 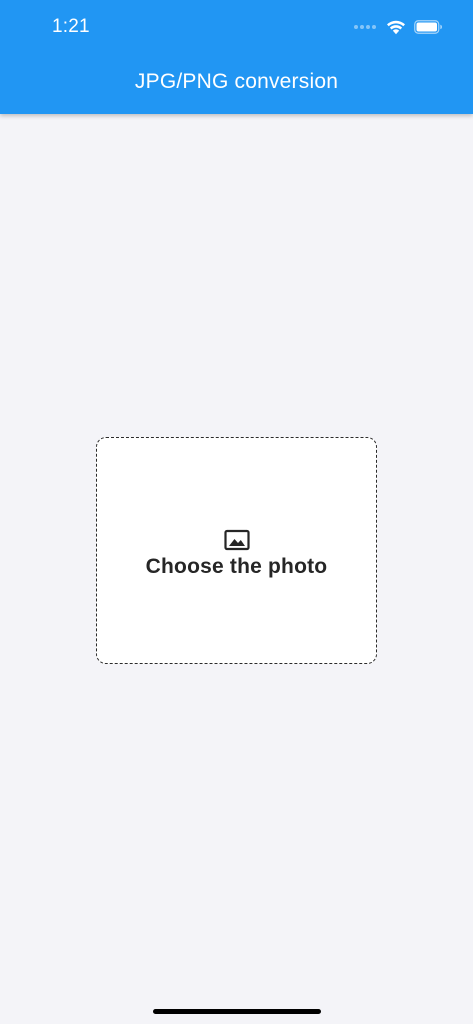 I want to click on status-icons, so click(x=398, y=27).